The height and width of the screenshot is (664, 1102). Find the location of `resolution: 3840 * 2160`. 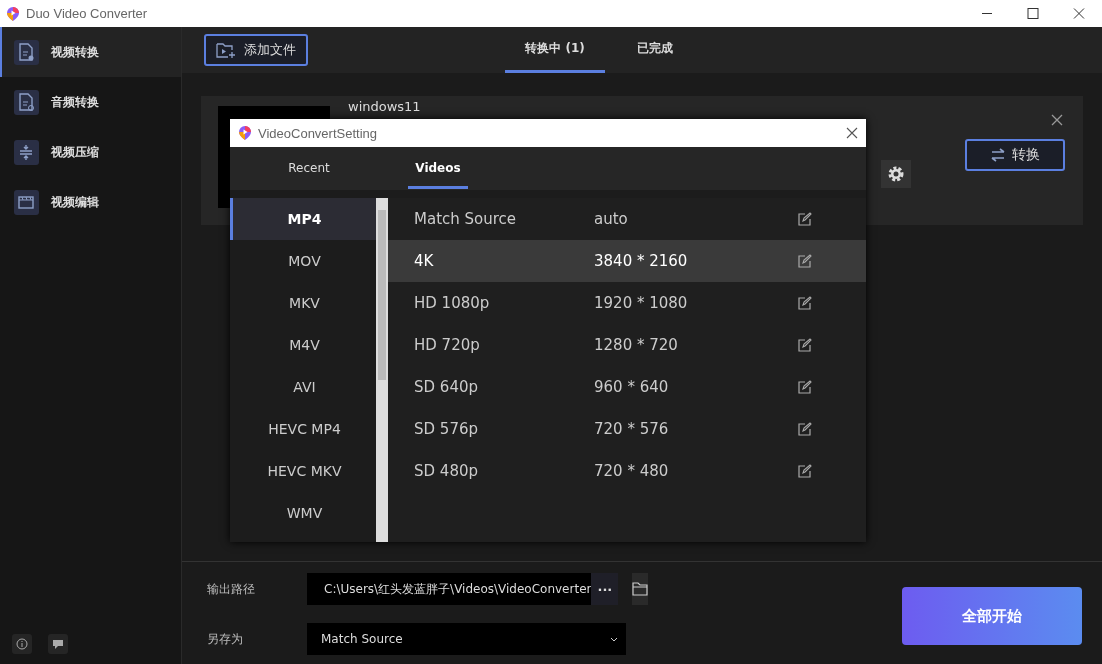

resolution: 3840 * 2160 is located at coordinates (641, 261).